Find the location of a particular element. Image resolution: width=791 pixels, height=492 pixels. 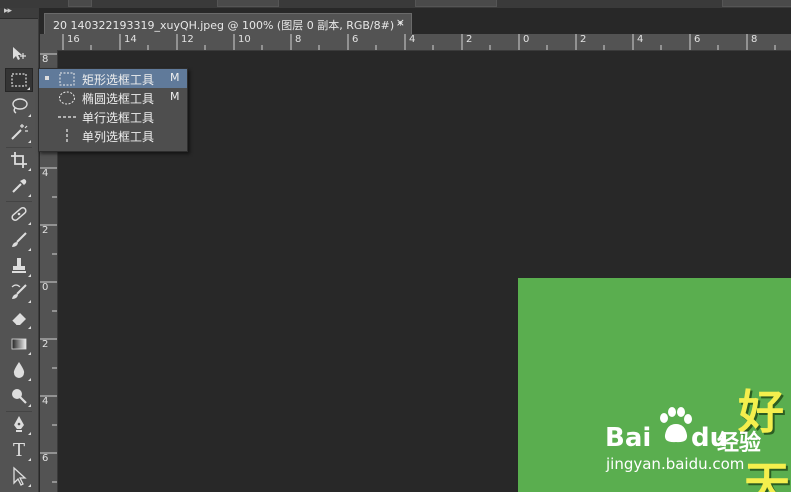

pen-tool is located at coordinates (19, 424).